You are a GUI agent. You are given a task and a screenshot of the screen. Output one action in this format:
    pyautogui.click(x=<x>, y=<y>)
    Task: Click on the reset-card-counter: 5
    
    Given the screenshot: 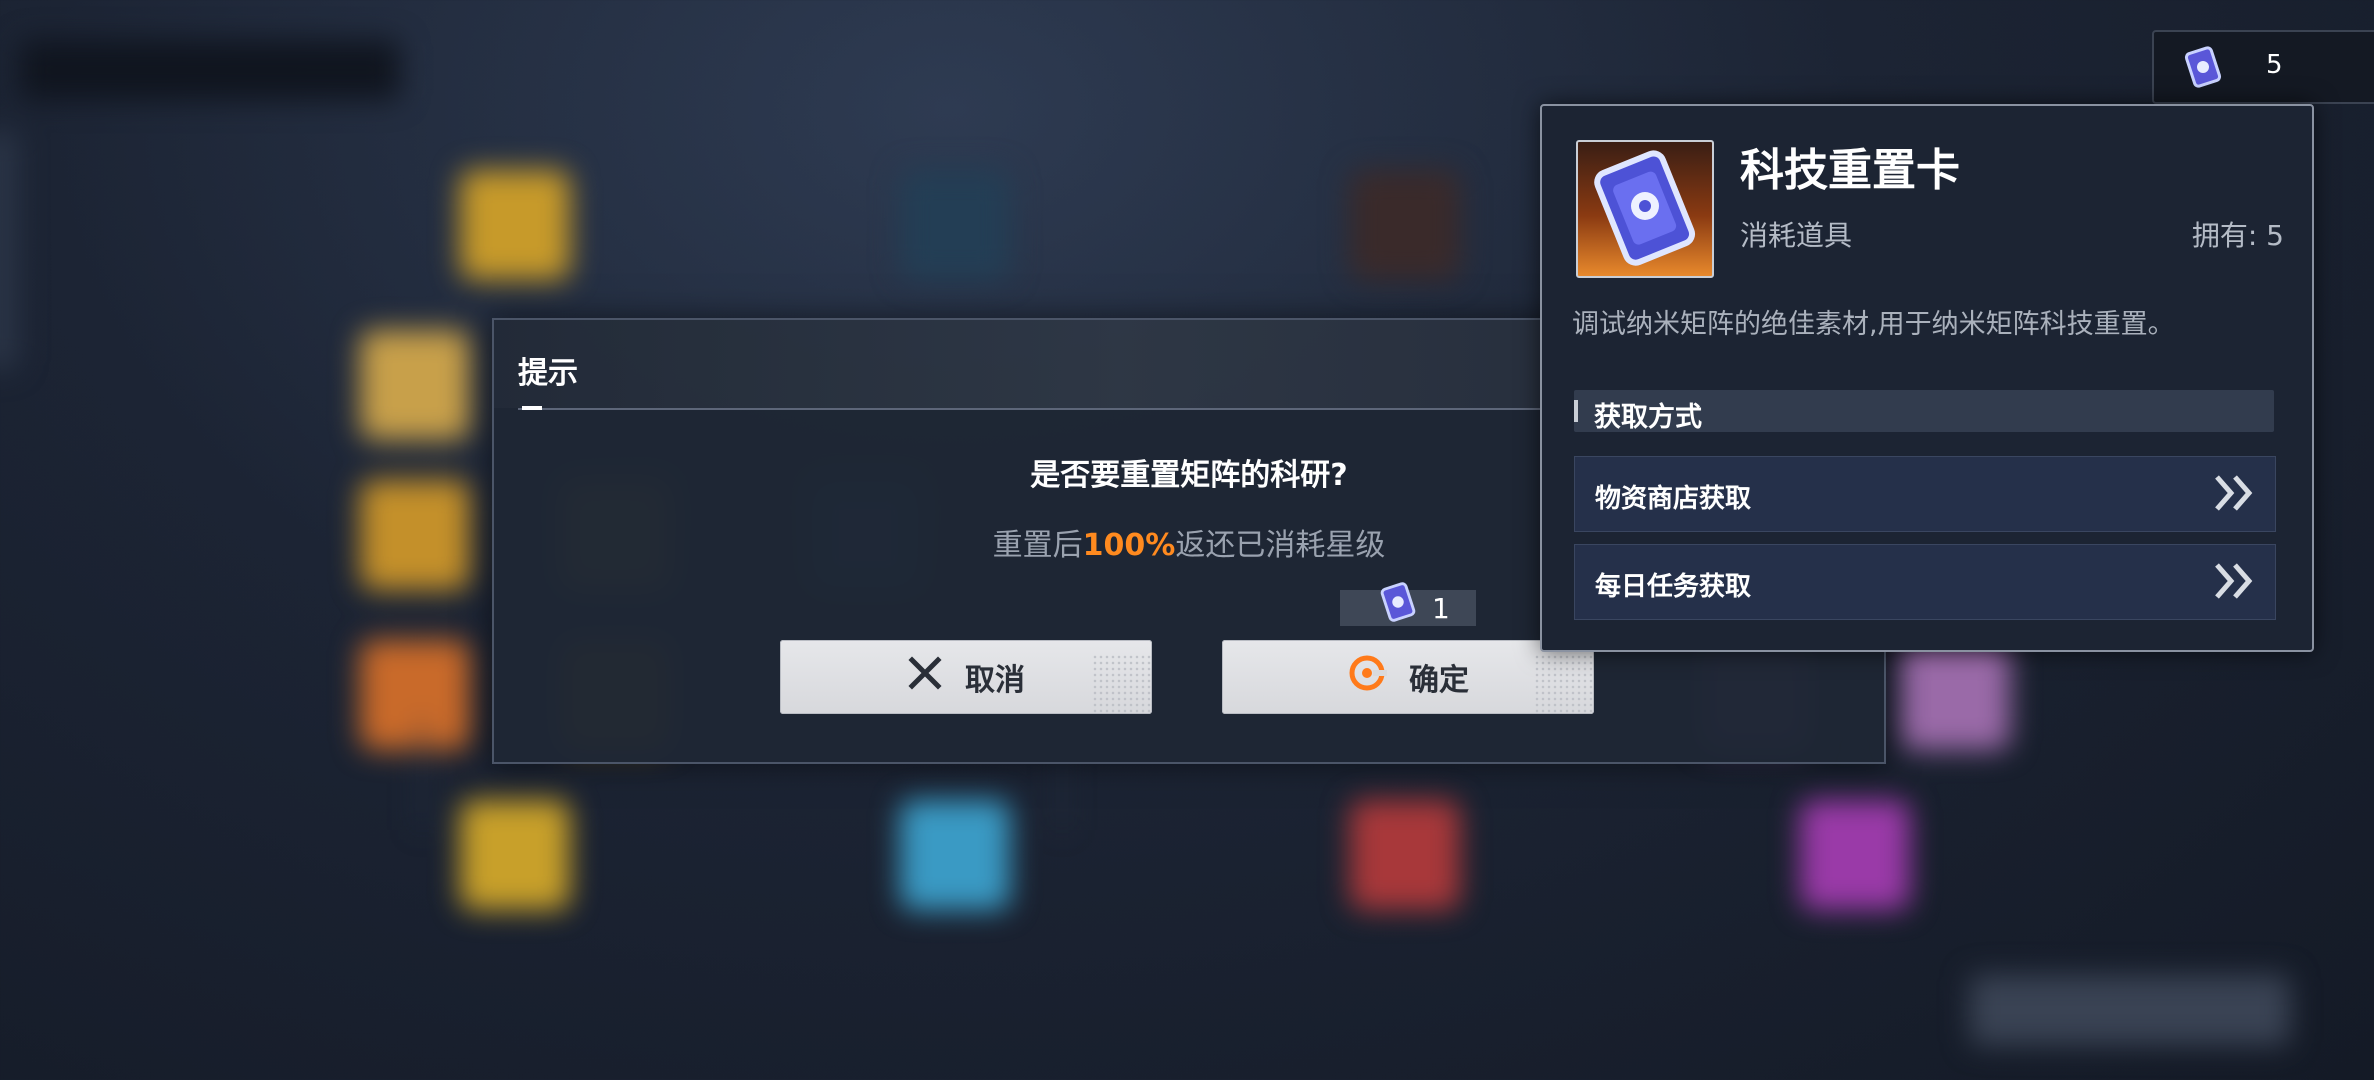 What is the action you would take?
    pyautogui.click(x=2263, y=67)
    